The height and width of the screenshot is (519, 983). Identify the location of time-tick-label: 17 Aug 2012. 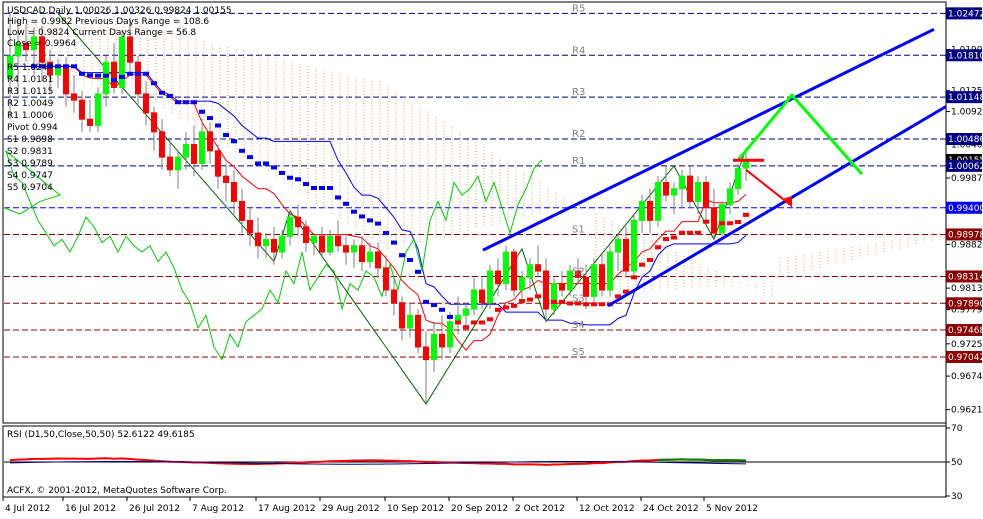
(287, 509).